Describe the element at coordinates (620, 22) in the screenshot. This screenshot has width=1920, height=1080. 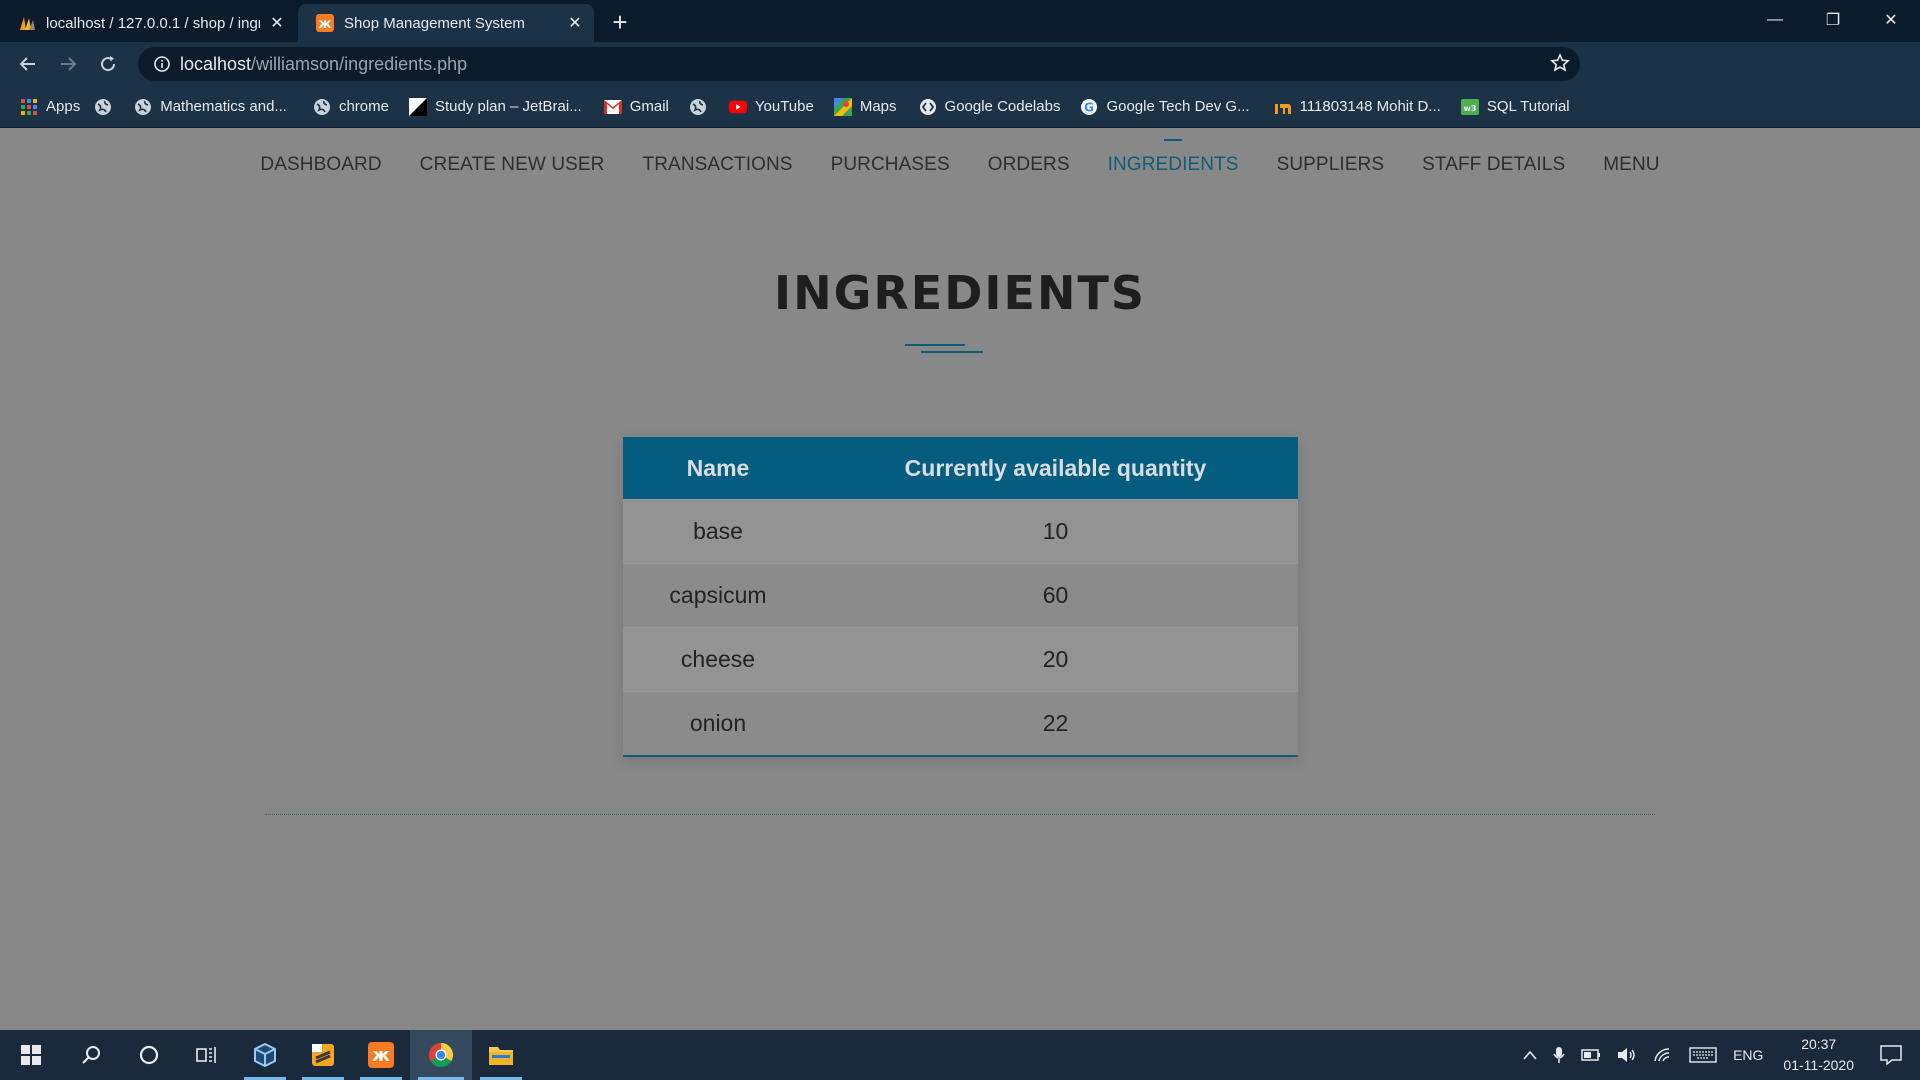
I see `new-tab-button: +` at that location.